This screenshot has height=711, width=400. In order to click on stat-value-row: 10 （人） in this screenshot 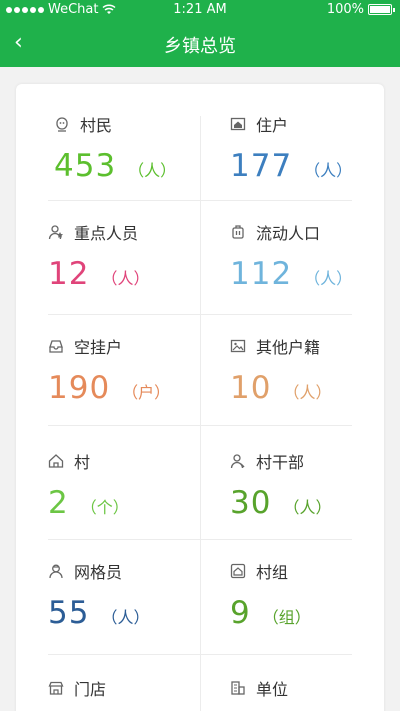, I will do `click(305, 388)`.